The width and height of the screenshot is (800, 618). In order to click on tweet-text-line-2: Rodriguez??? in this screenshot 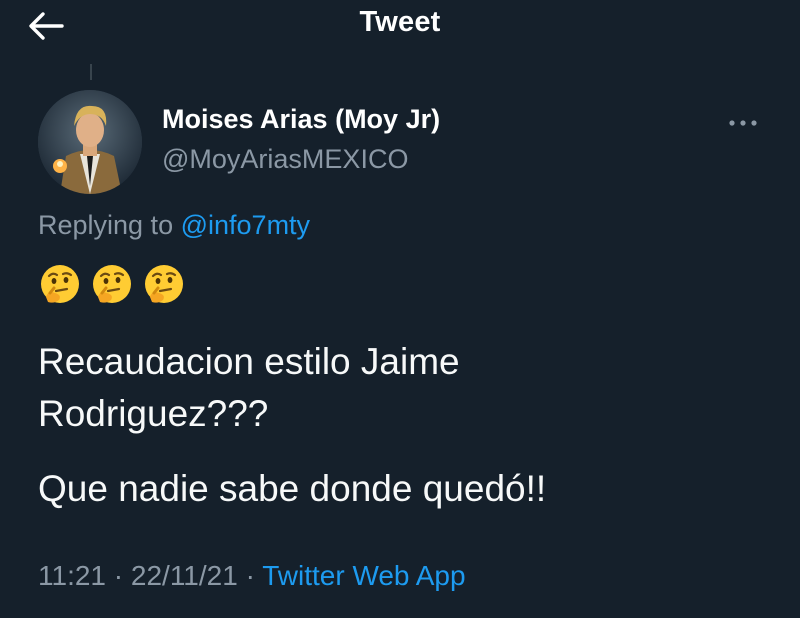, I will do `click(153, 413)`.